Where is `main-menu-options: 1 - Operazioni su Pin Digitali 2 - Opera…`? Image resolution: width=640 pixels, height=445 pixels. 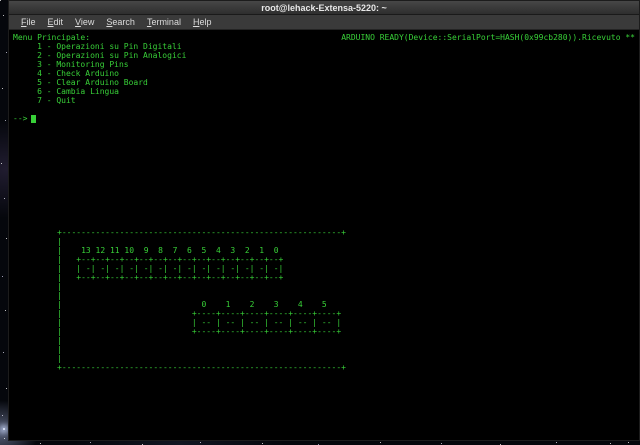 main-menu-options: 1 - Operazioni su Pin Digitali 2 - Opera… is located at coordinates (112, 73).